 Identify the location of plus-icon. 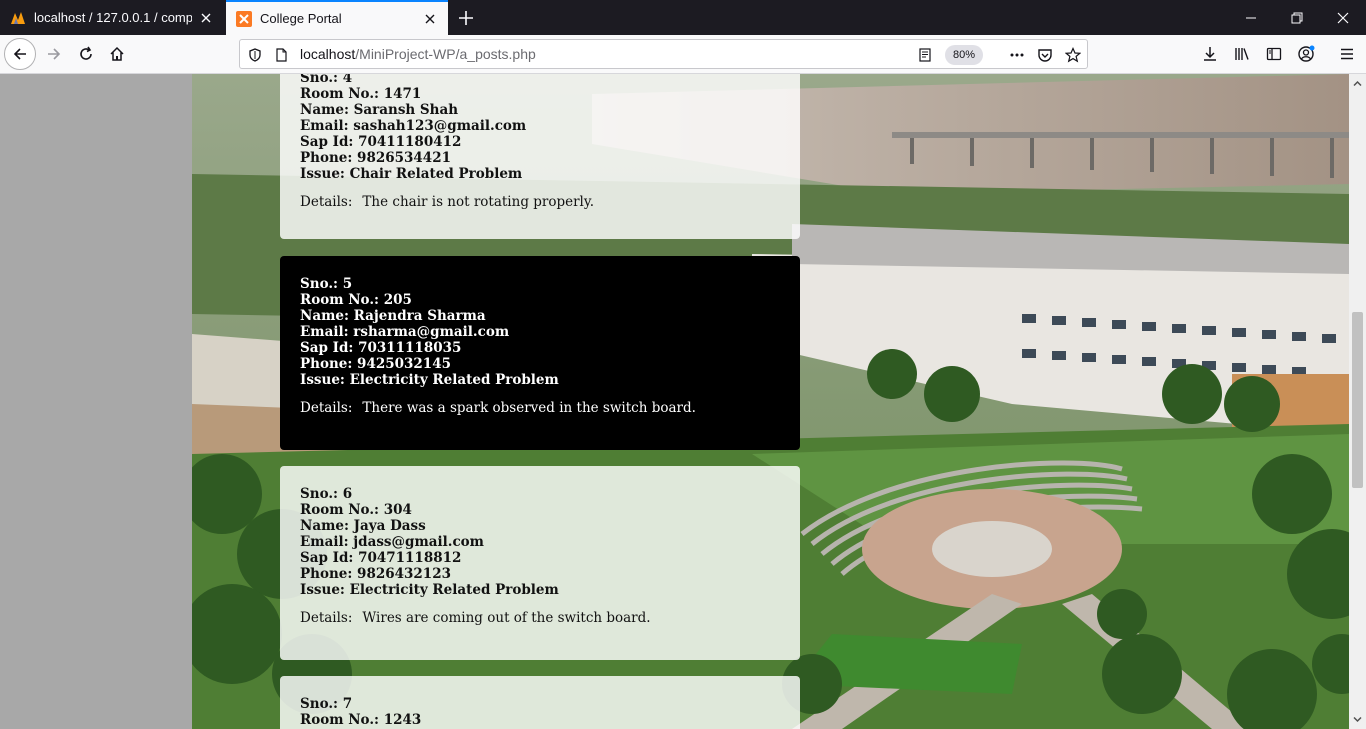
(466, 18).